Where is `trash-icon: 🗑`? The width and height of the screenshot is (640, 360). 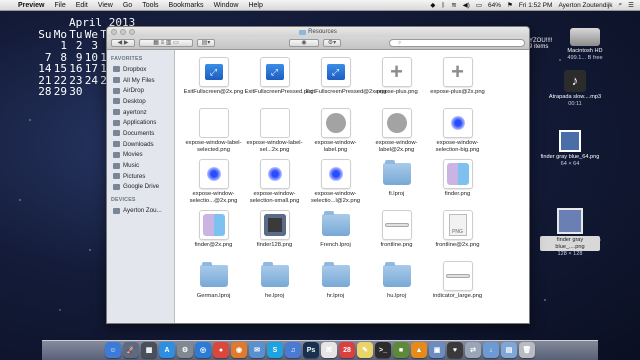
trash-icon: 🗑 is located at coordinates (527, 350).